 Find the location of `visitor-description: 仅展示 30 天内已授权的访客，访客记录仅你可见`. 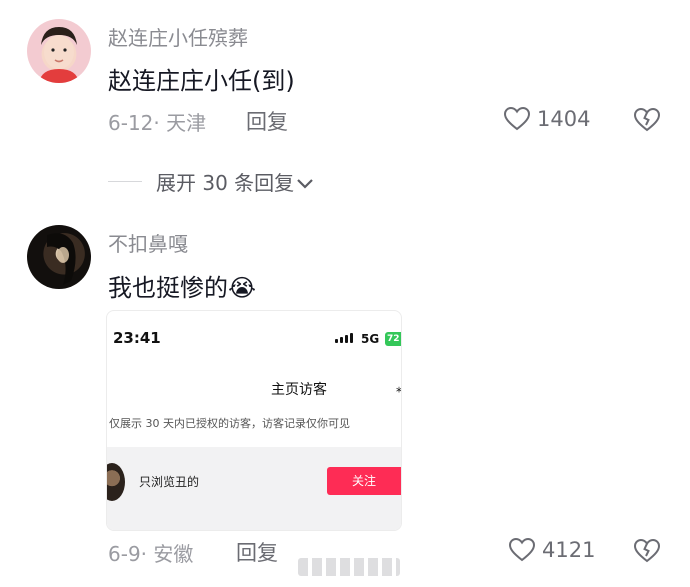

visitor-description: 仅展示 30 天内已授权的访客，访客记录仅你可见 is located at coordinates (229, 423).